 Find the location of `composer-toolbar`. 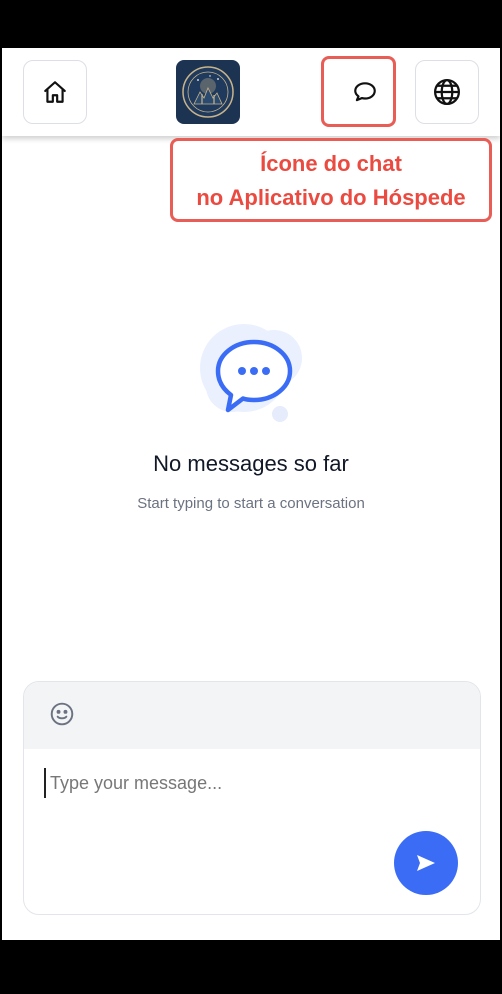

composer-toolbar is located at coordinates (252, 715).